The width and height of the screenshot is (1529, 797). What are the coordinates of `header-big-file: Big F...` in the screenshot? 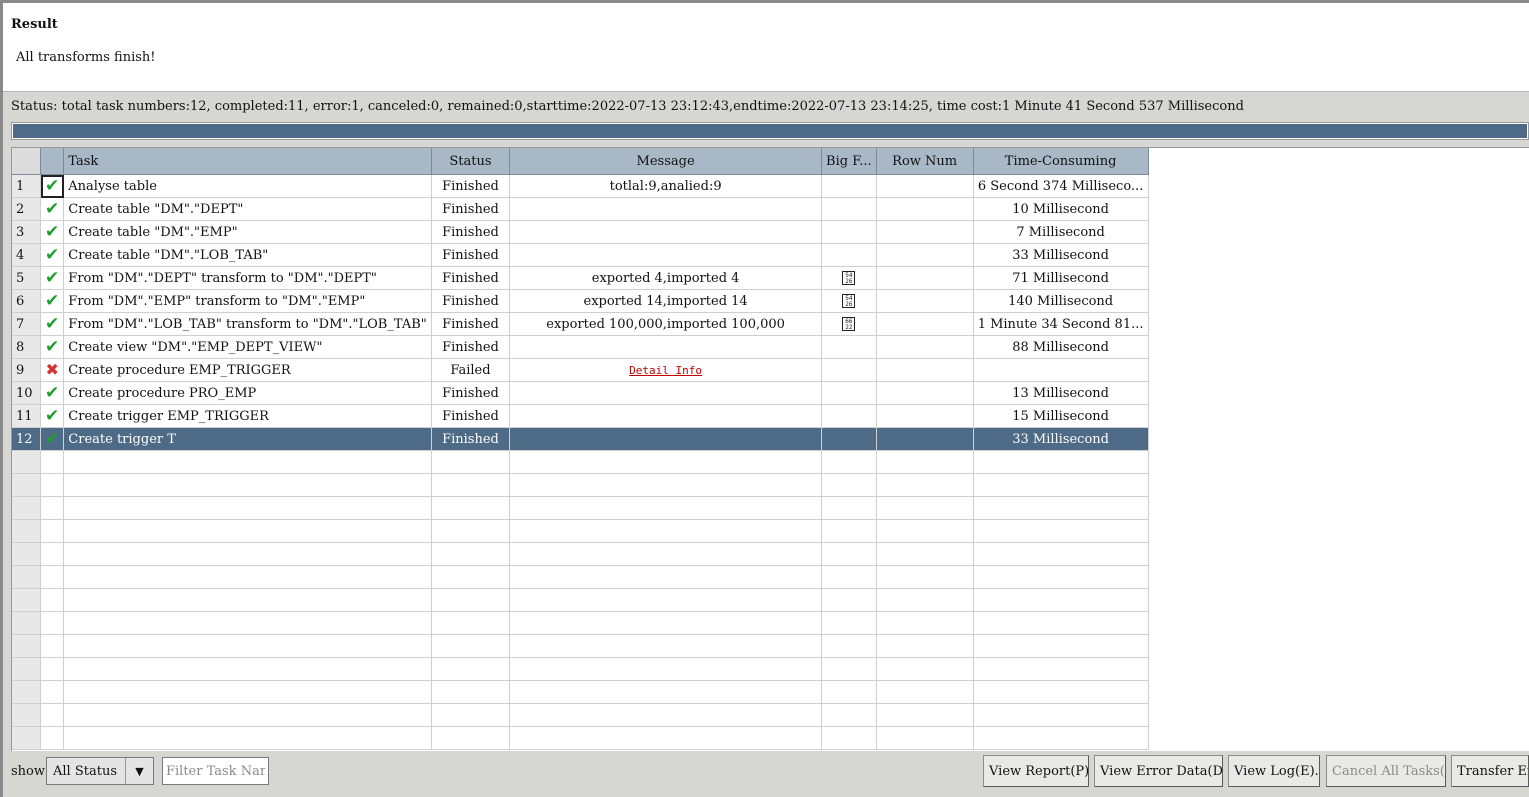 It's located at (849, 161).